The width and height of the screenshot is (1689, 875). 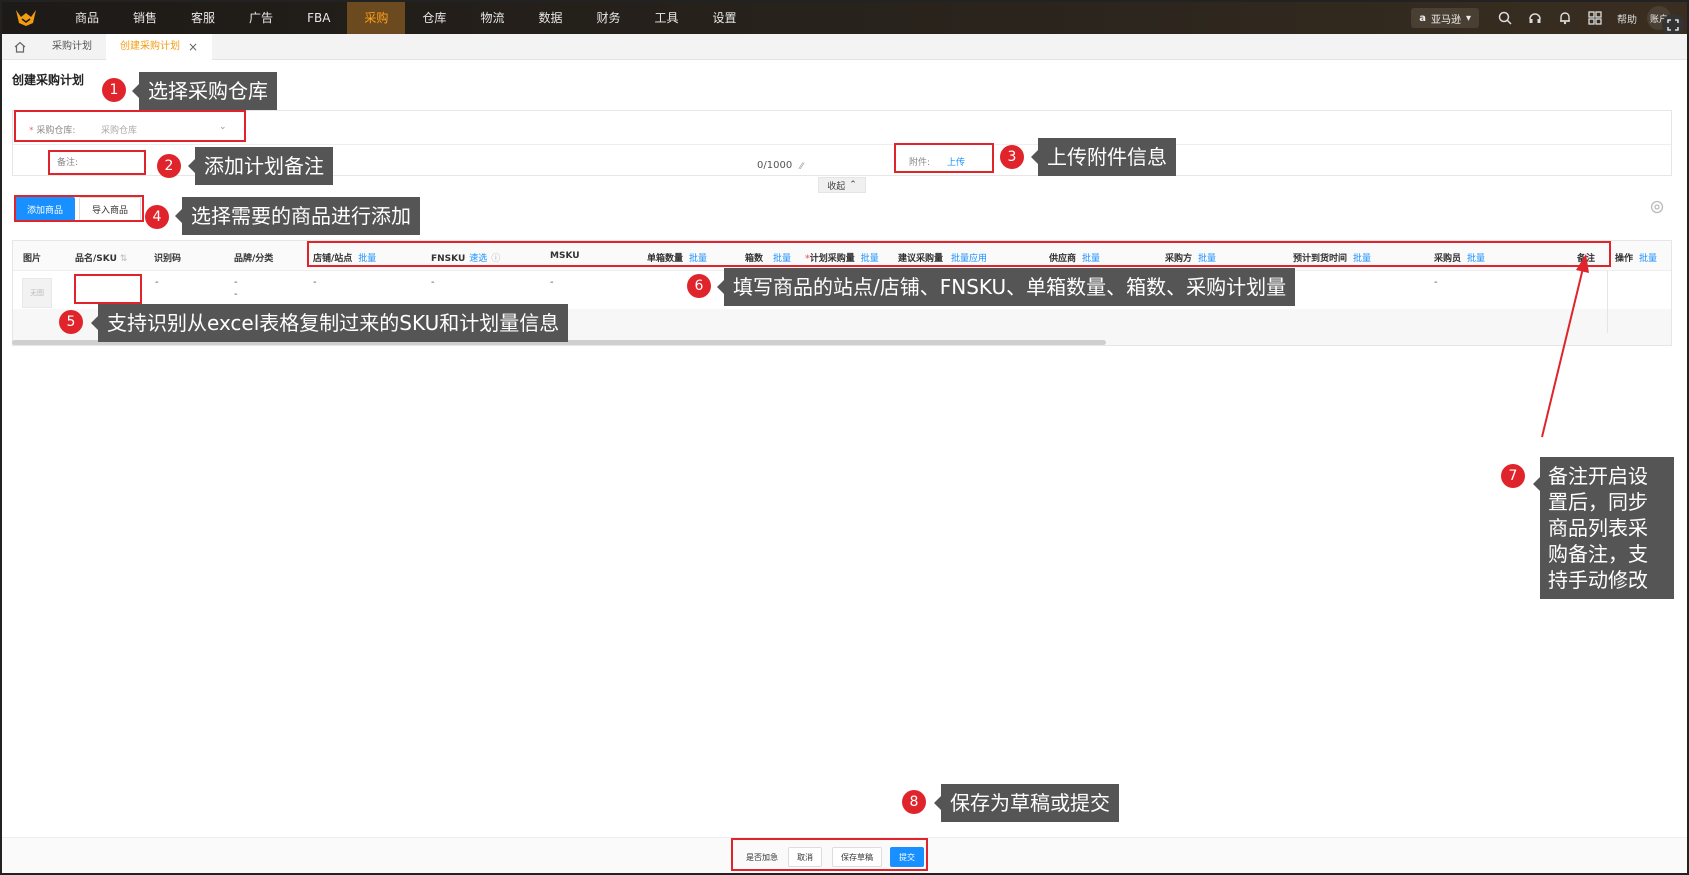 What do you see at coordinates (260, 166) in the screenshot?
I see `callout-2: 添加计划备注` at bounding box center [260, 166].